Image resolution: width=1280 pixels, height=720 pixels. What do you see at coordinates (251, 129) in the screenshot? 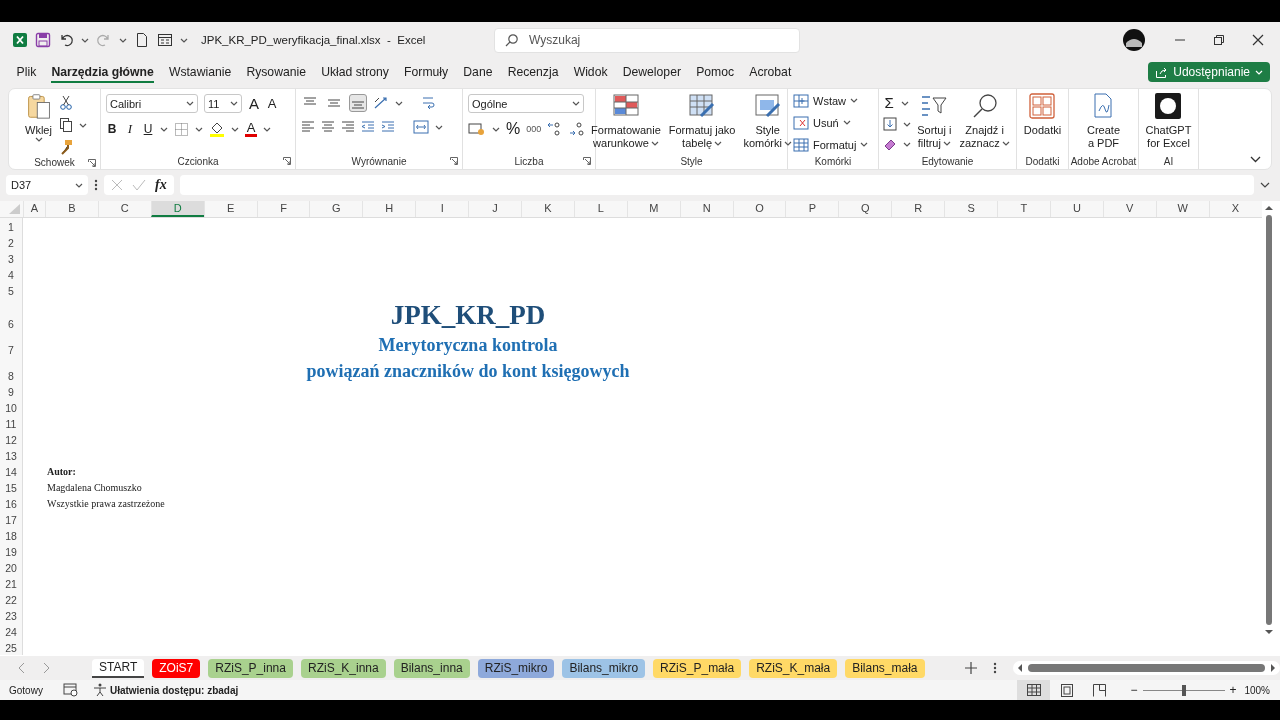
I see `font-color-button: A` at bounding box center [251, 129].